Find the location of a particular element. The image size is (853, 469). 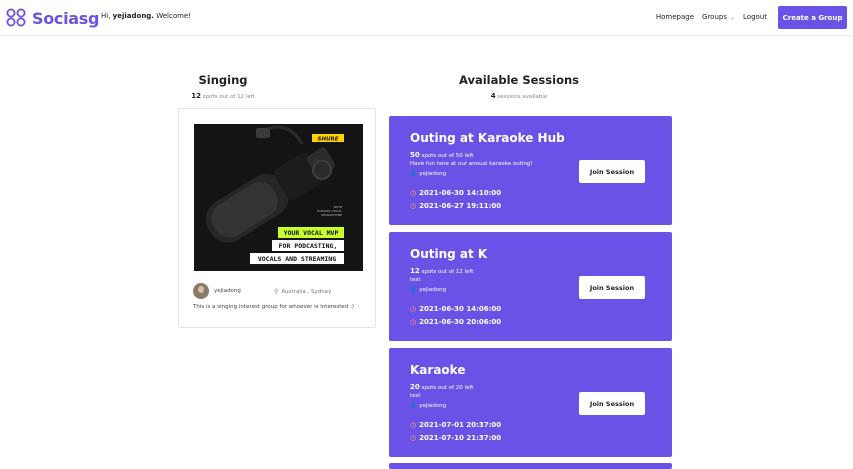

session-title: Karaoke is located at coordinates (438, 370).